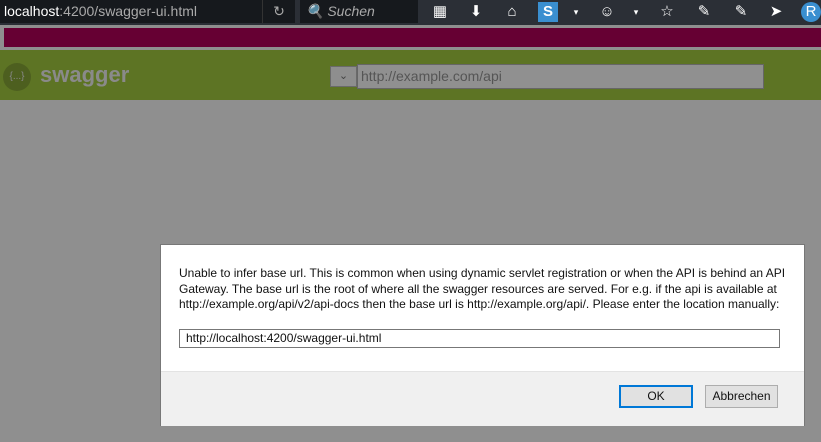 The height and width of the screenshot is (442, 821). I want to click on search-input: 🔍 Suchen, so click(359, 11).